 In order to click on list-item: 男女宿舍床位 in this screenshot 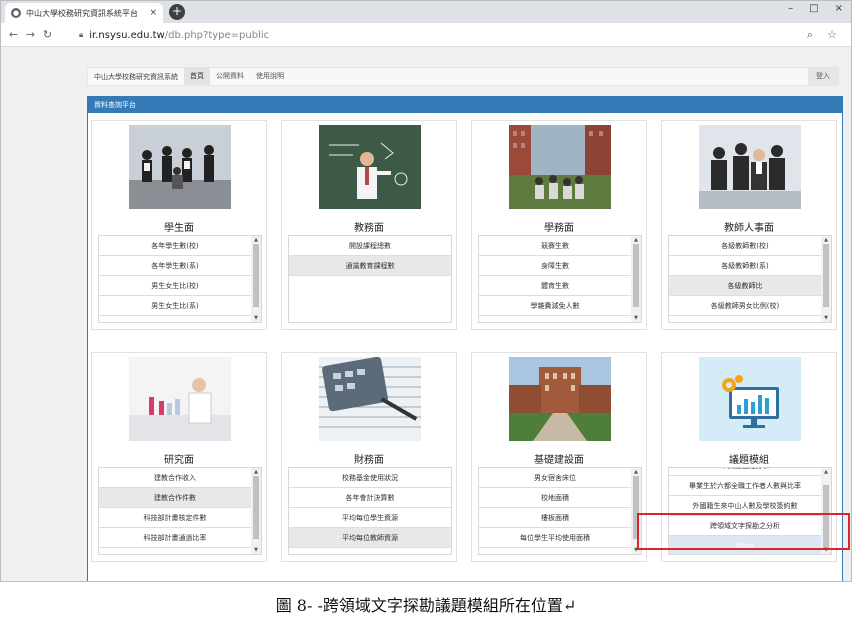, I will do `click(555, 478)`.